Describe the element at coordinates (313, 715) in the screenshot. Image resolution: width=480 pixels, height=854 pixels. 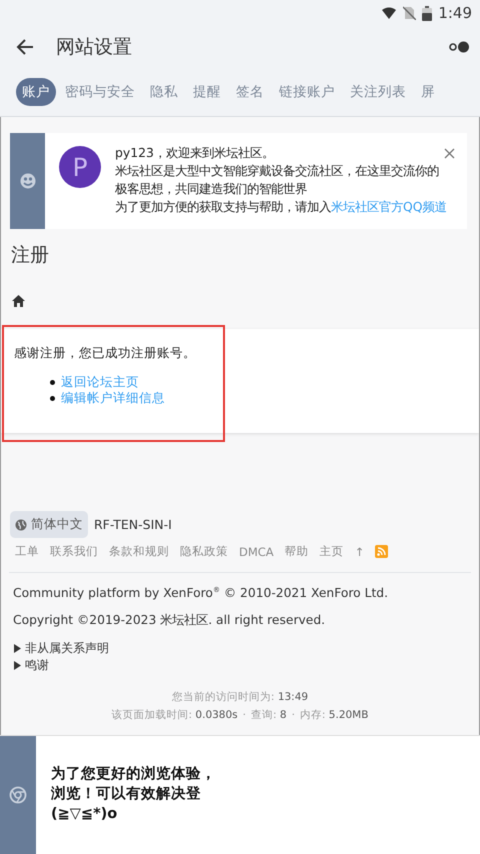
I see `stat-label: 内存:` at that location.